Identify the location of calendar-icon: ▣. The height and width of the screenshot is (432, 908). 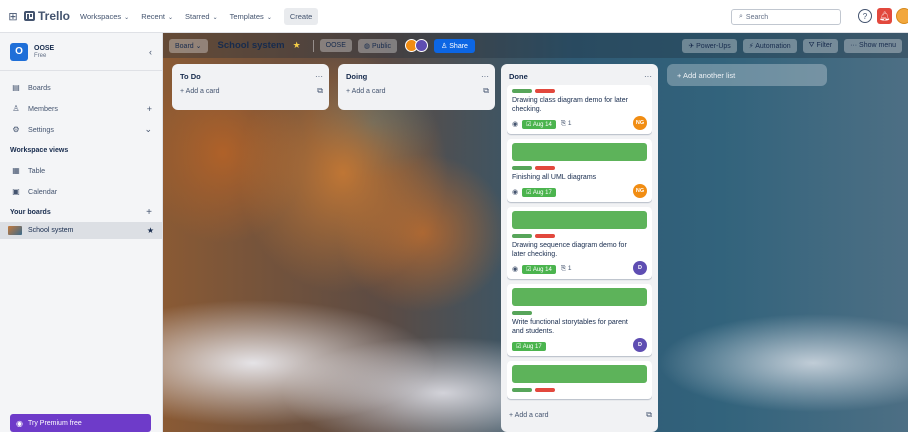
(16, 191).